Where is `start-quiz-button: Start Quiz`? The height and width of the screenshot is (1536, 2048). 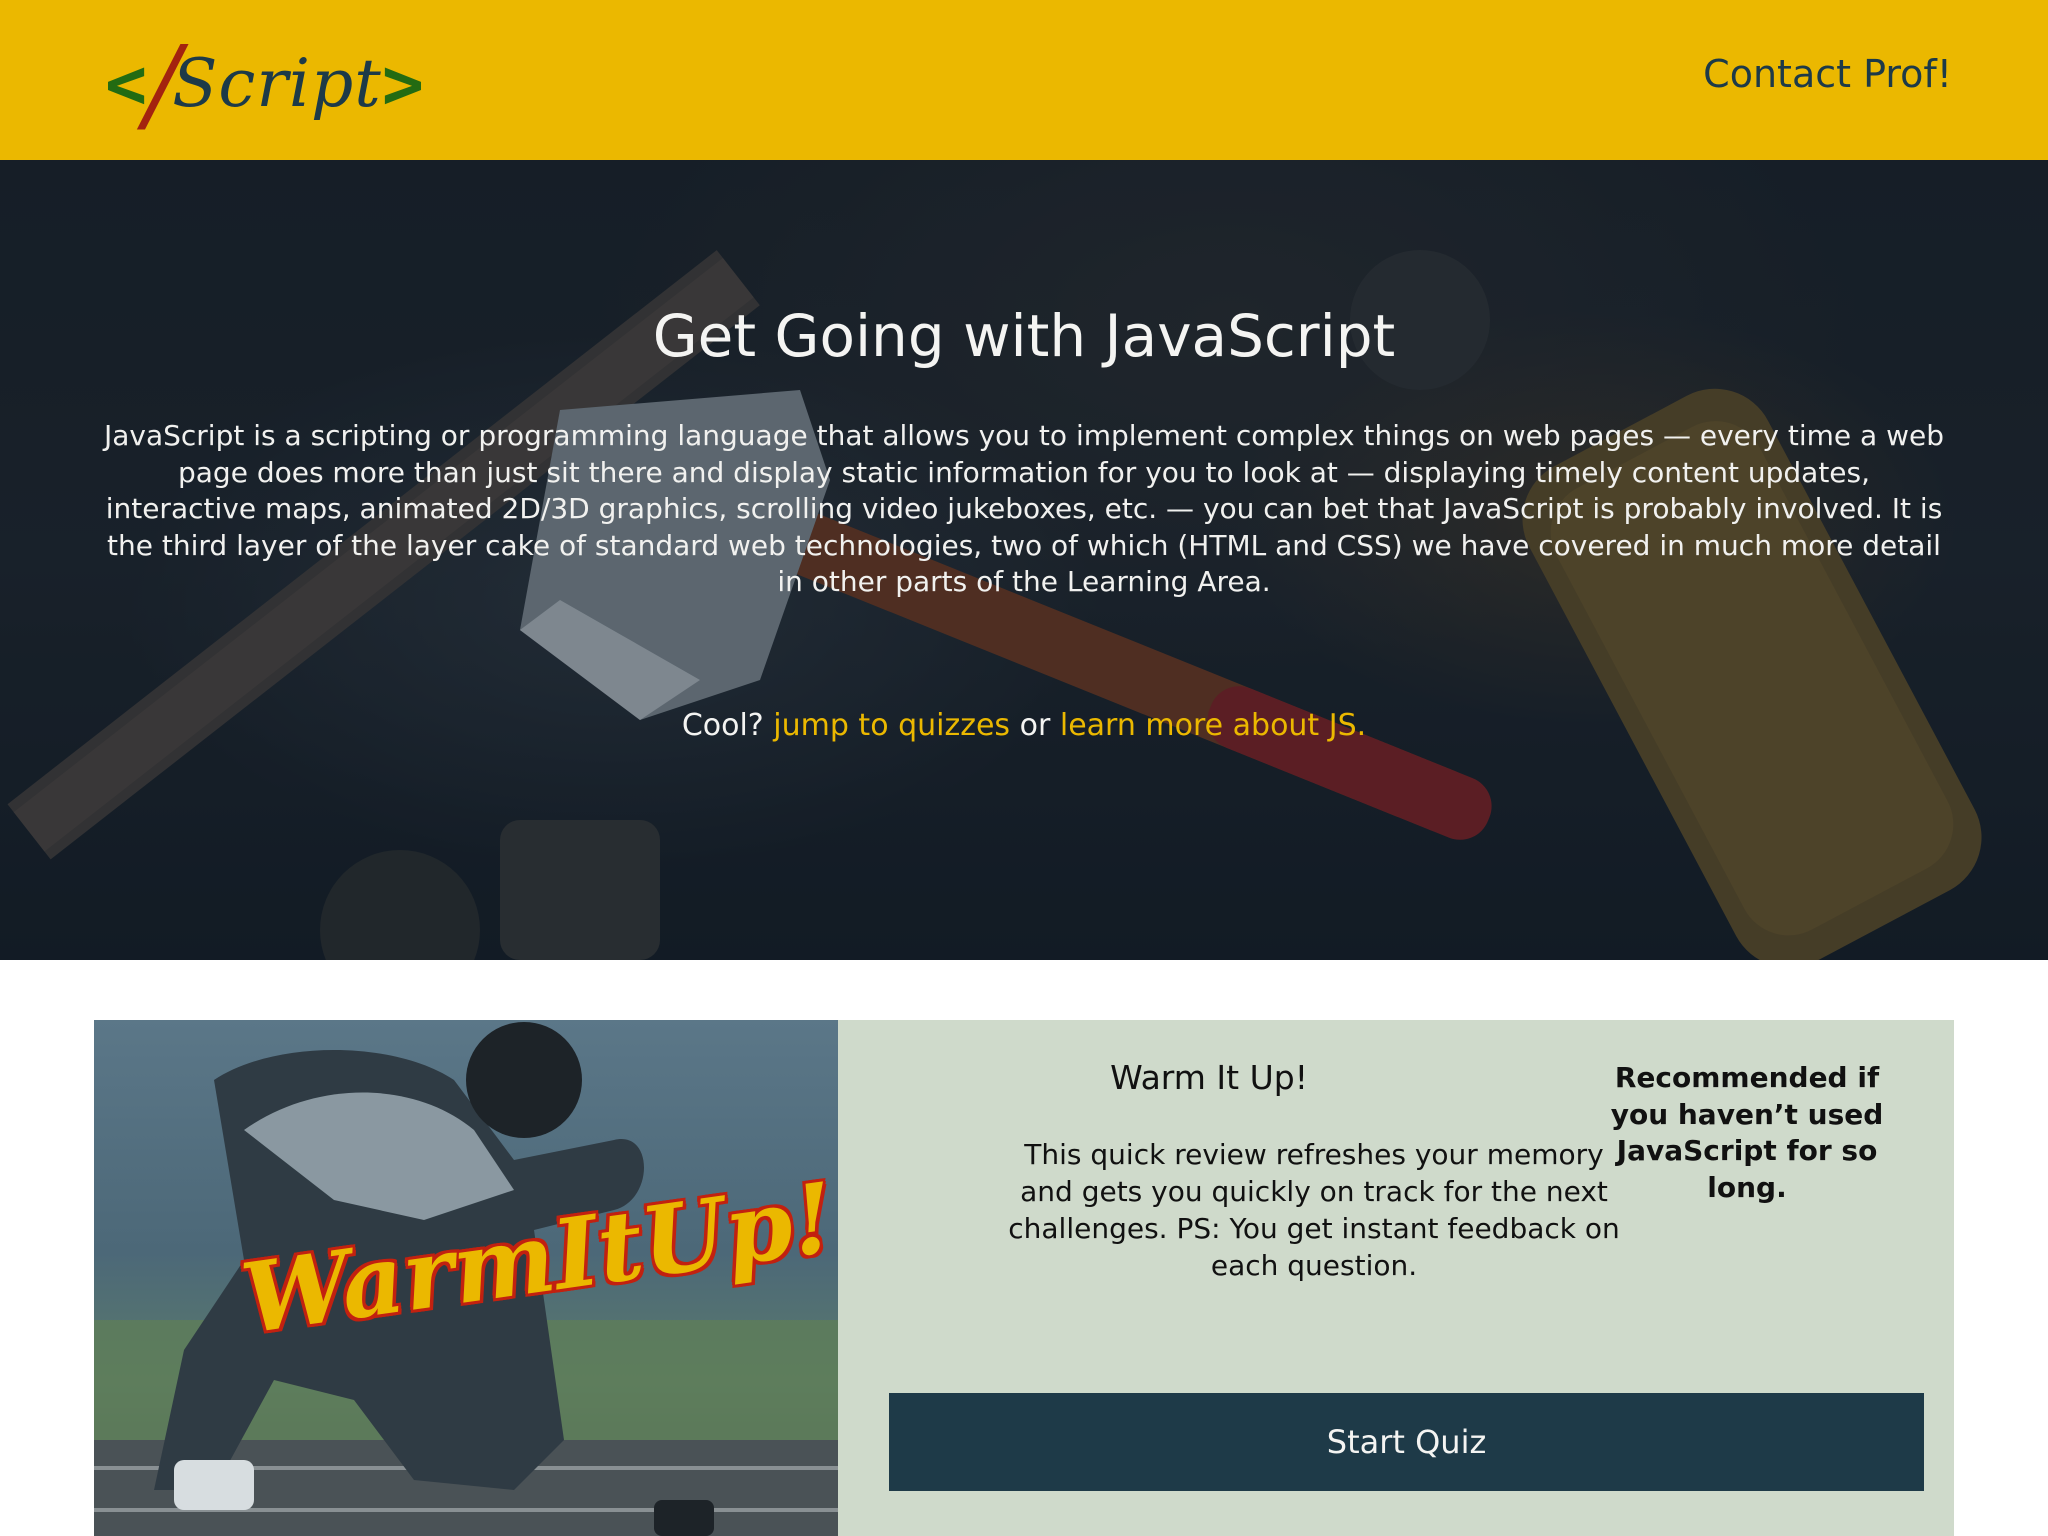
start-quiz-button: Start Quiz is located at coordinates (1406, 1442).